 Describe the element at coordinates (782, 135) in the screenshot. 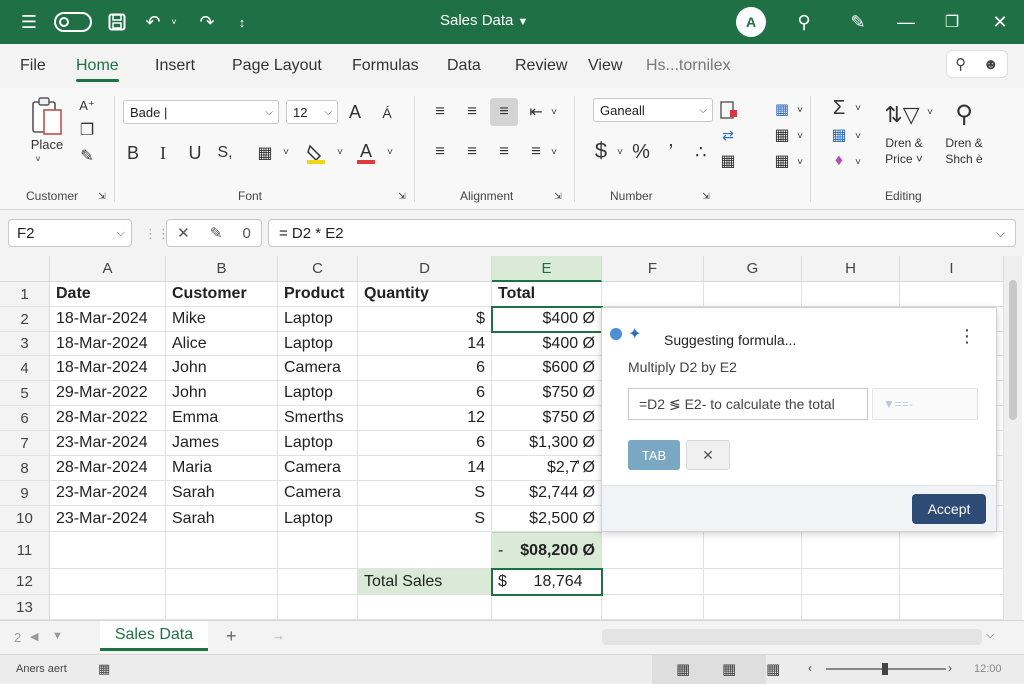

I see `insert-cells-icon: ▦` at that location.